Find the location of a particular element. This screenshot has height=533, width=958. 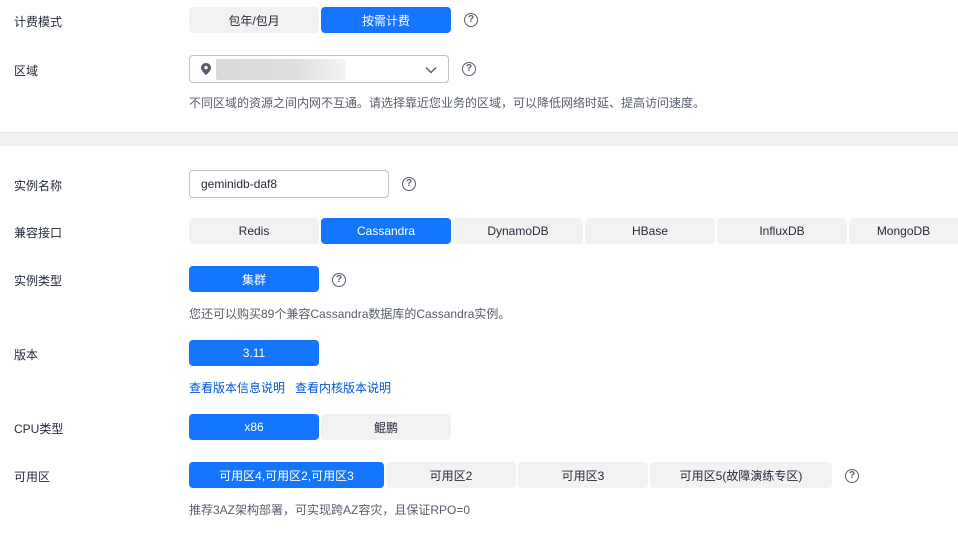

region-help-icon: ? is located at coordinates (469, 69).